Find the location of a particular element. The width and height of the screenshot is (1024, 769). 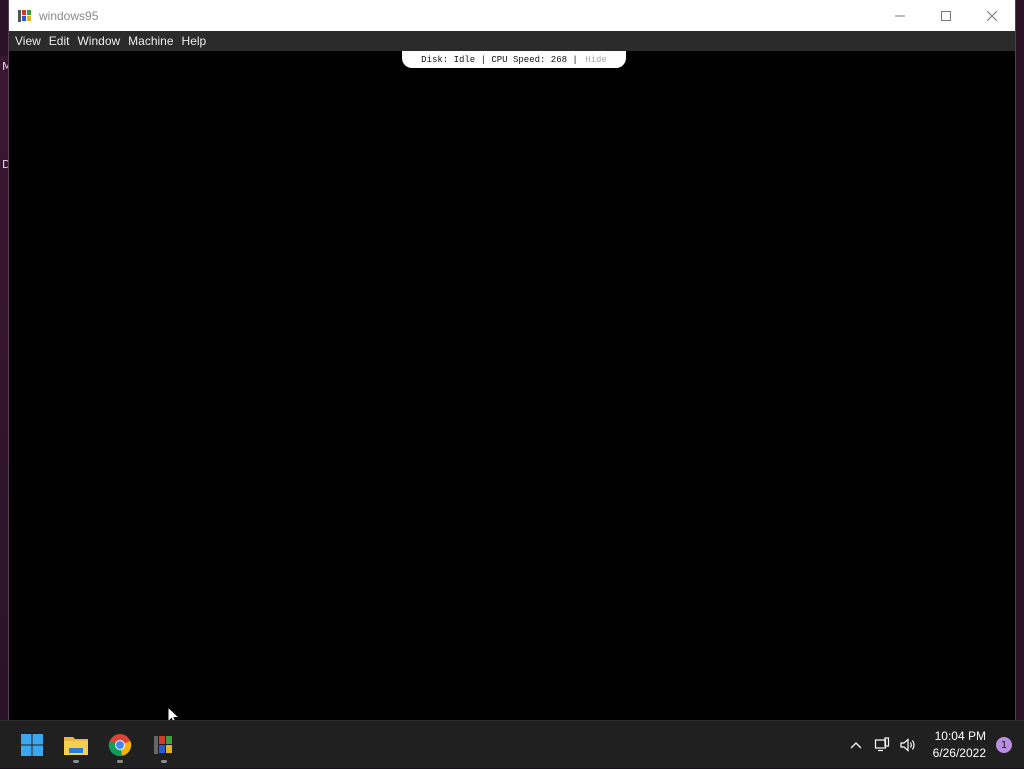

start-icon is located at coordinates (32, 745).